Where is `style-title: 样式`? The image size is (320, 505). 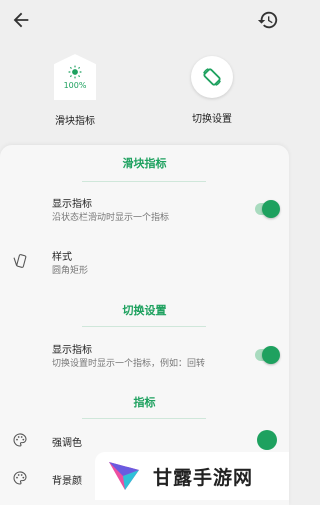
style-title: 样式 is located at coordinates (62, 257).